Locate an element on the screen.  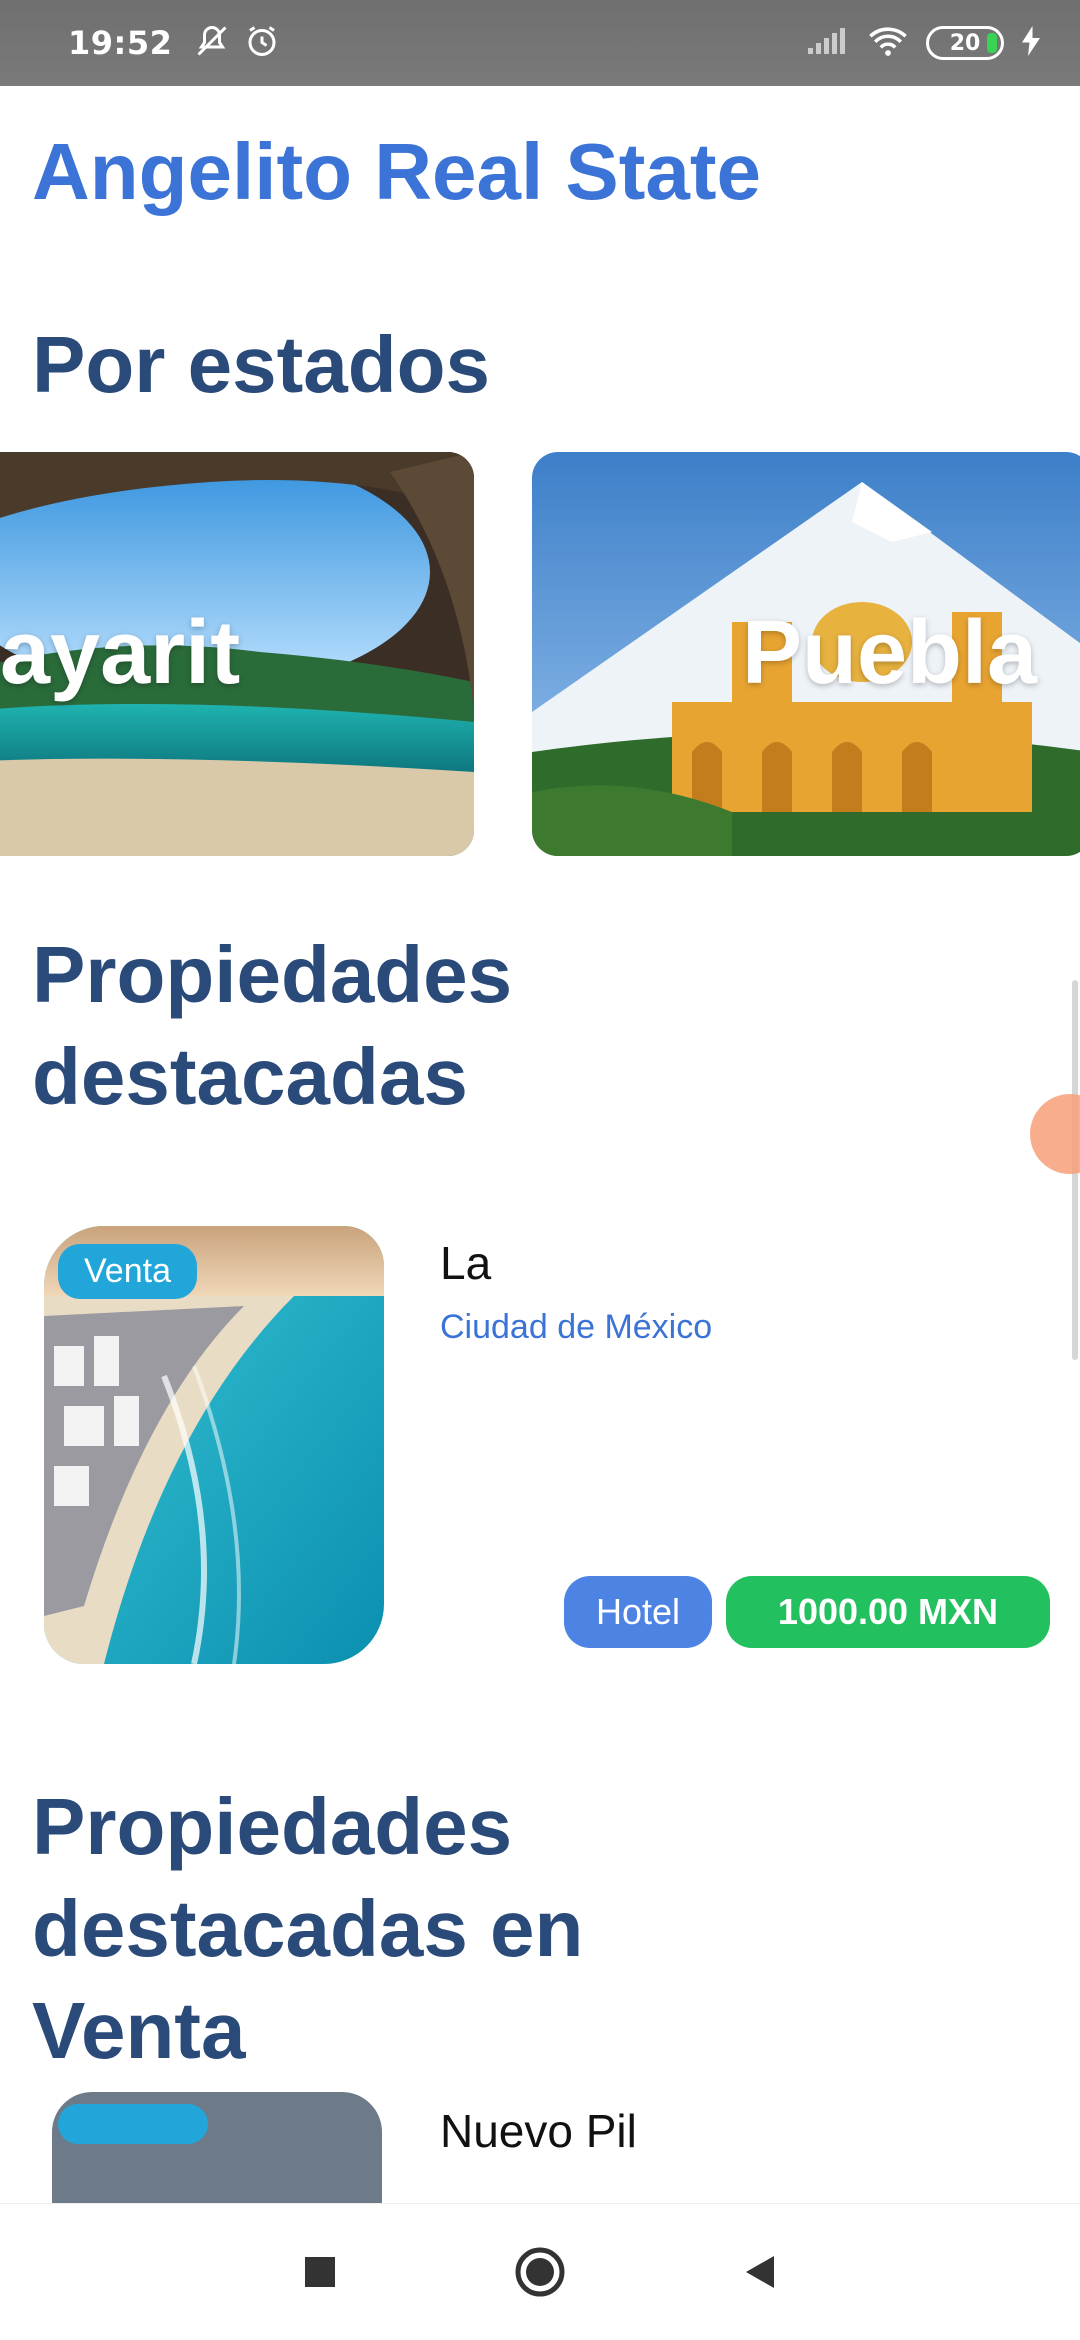
back-icon is located at coordinates (760, 2272).